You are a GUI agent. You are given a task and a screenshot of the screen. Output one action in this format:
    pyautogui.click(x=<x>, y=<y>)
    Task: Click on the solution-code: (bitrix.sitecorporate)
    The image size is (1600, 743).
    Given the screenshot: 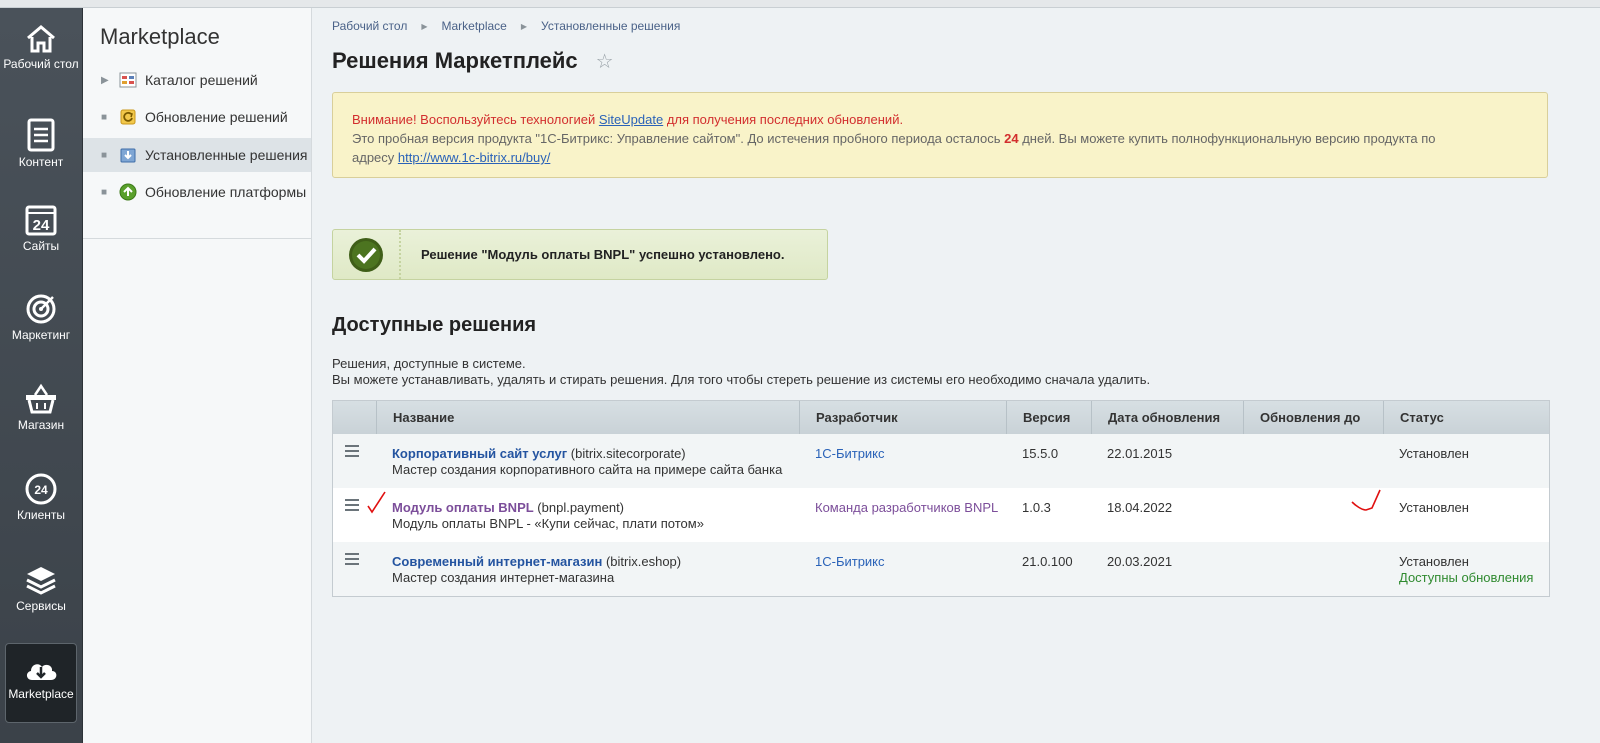 What is the action you would take?
    pyautogui.click(x=626, y=453)
    